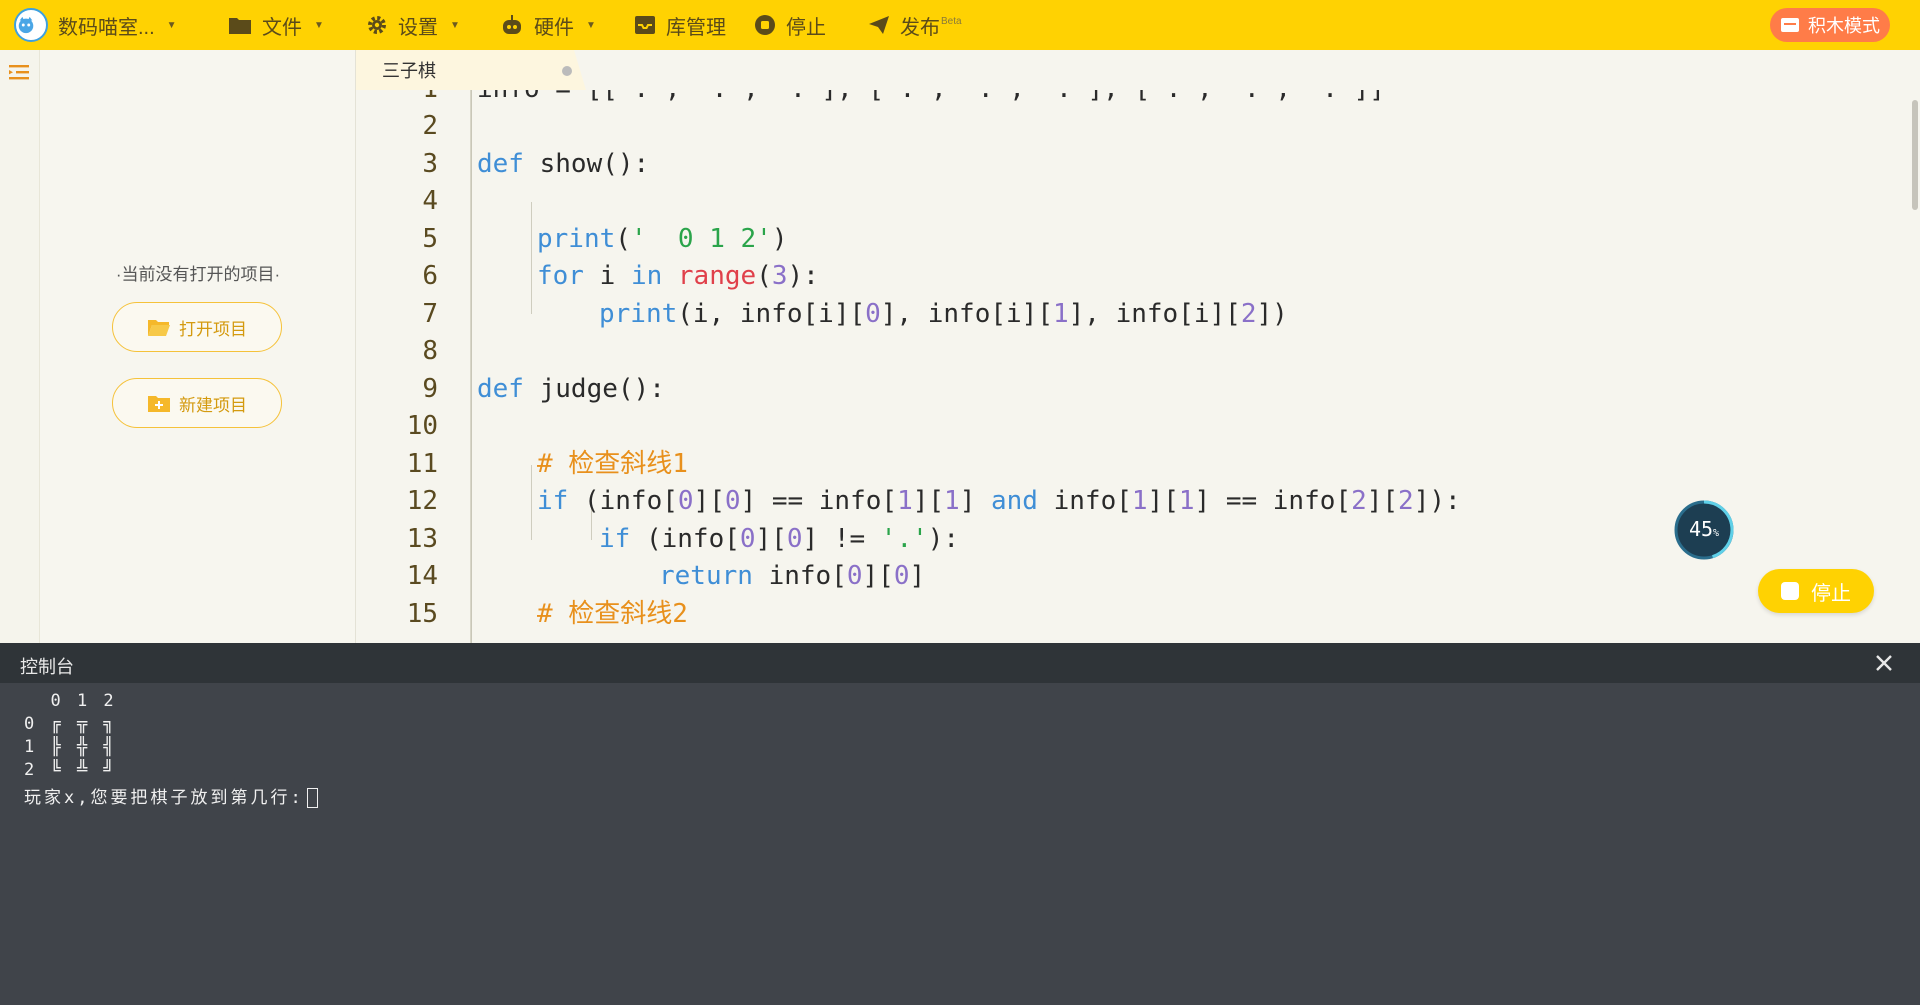  What do you see at coordinates (696, 27) in the screenshot?
I see `library-manager-label: 库管理` at bounding box center [696, 27].